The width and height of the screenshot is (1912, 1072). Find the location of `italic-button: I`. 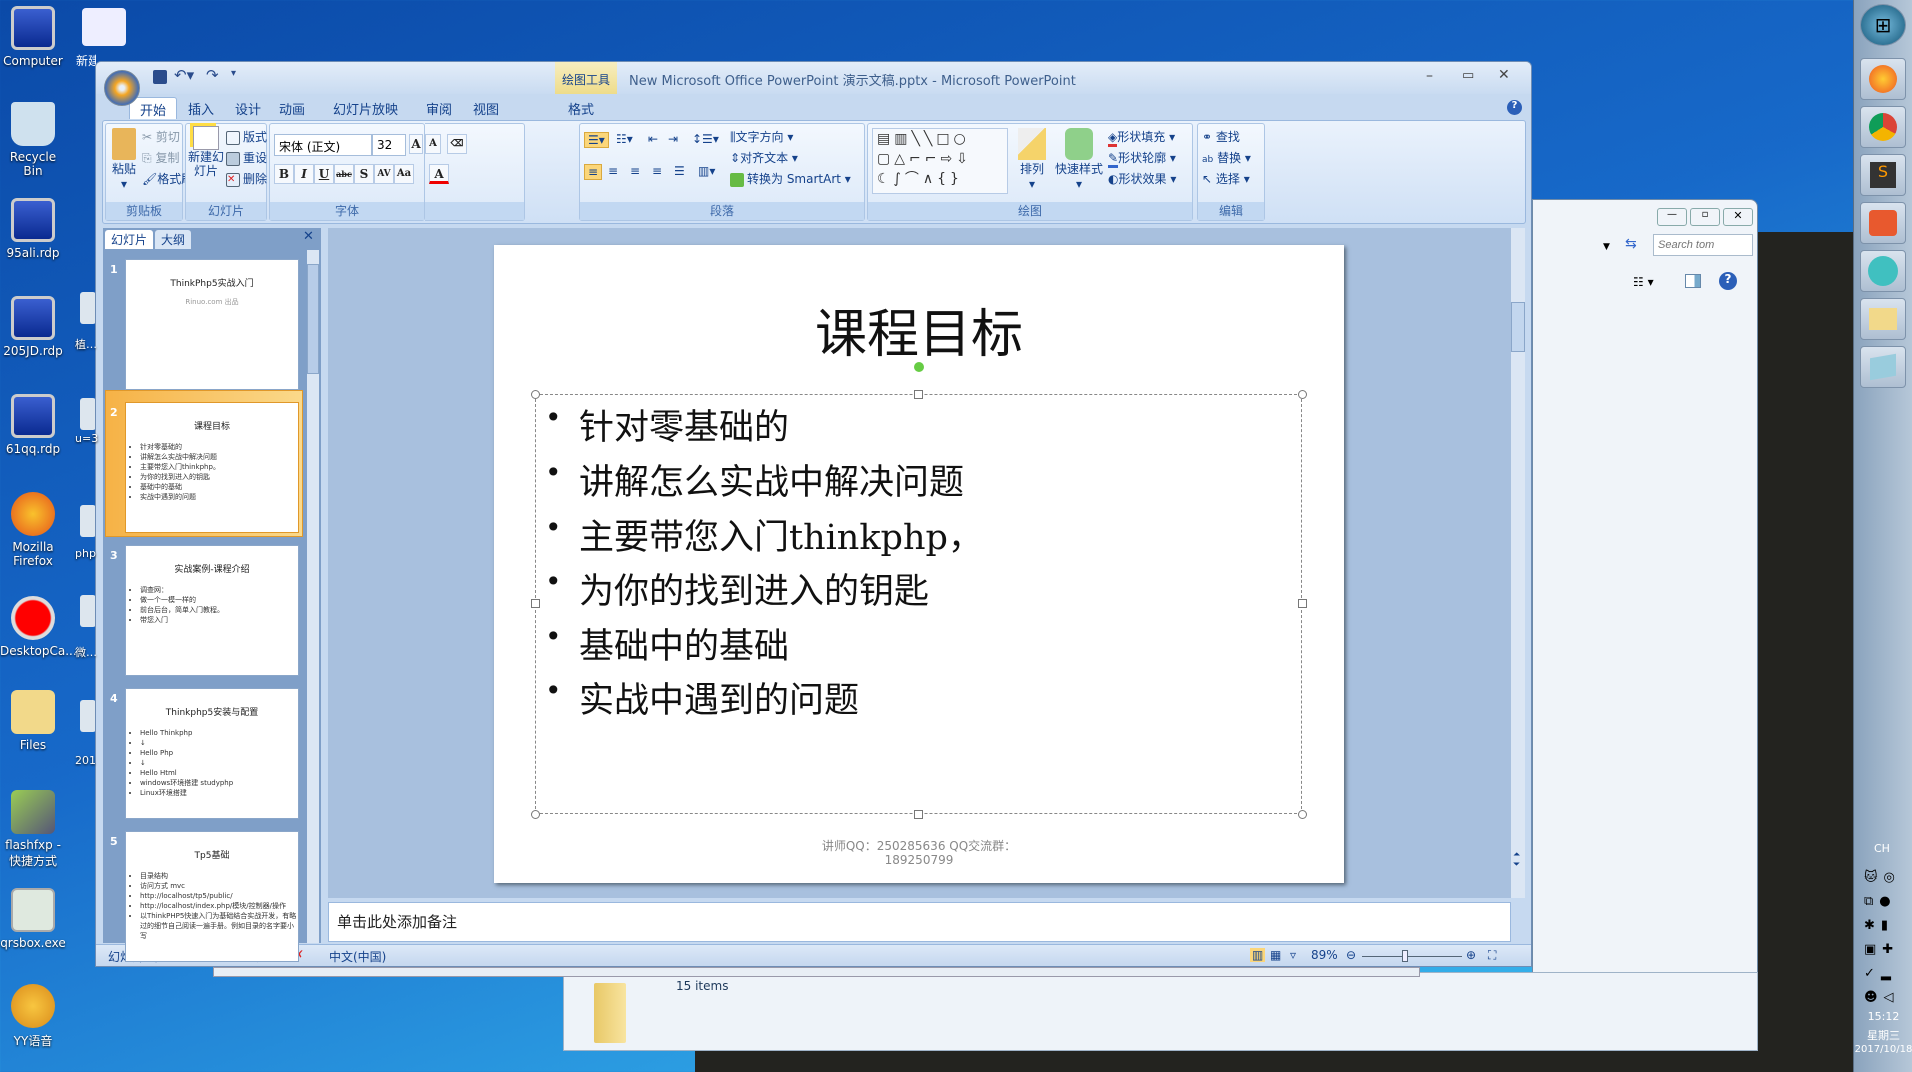

italic-button: I is located at coordinates (304, 174).